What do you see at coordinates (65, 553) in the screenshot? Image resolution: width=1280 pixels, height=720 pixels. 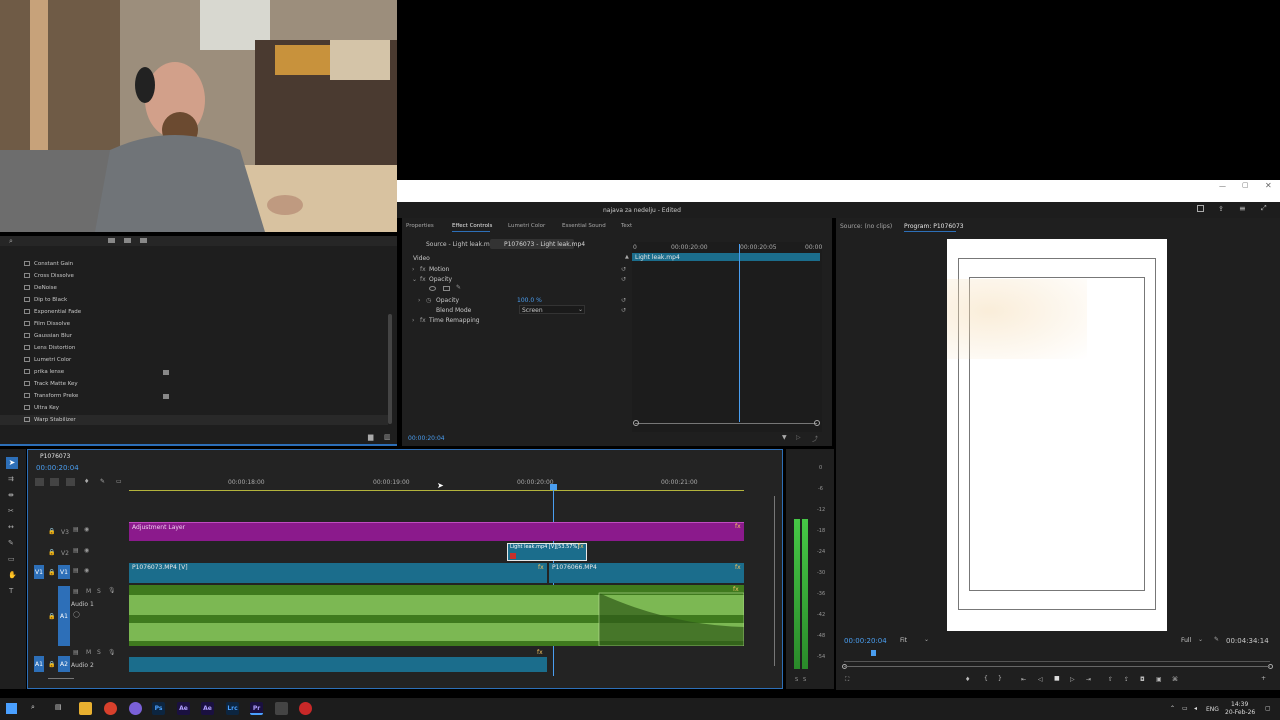 I see `track-v2: V2` at bounding box center [65, 553].